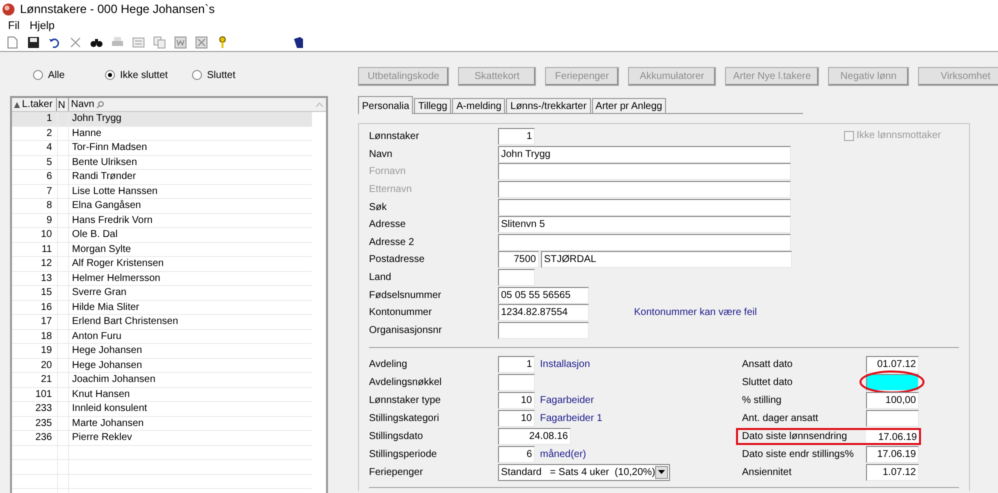 The image size is (998, 493). Describe the element at coordinates (567, 401) in the screenshot. I see `lookup-text: Fagarbeider` at that location.